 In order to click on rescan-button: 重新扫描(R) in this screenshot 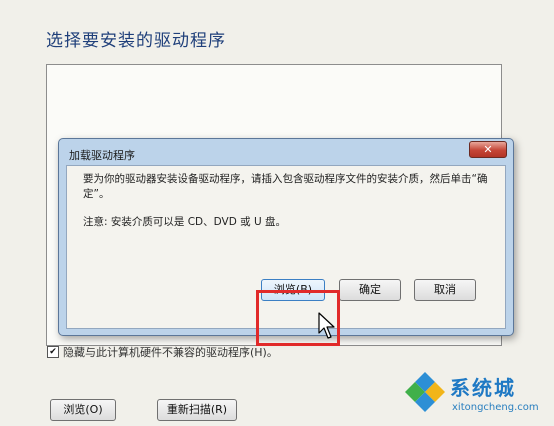, I will do `click(197, 410)`.